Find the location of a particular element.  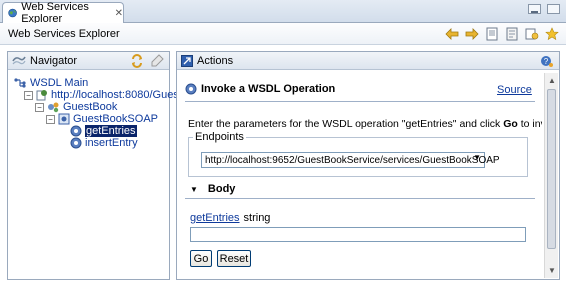

invoke-icon is located at coordinates (191, 89).